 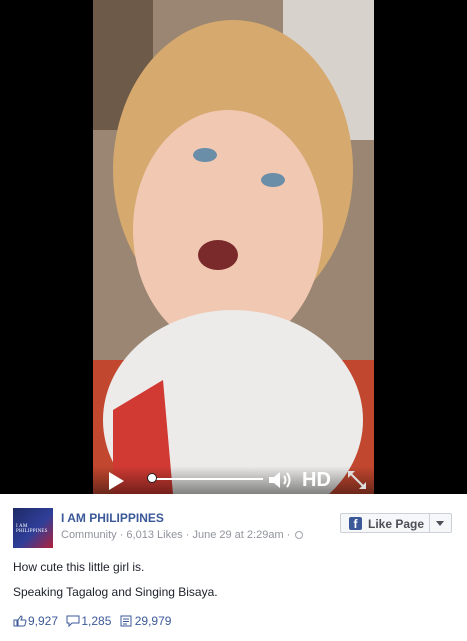 I want to click on comments-count: 1,285, so click(x=96, y=621).